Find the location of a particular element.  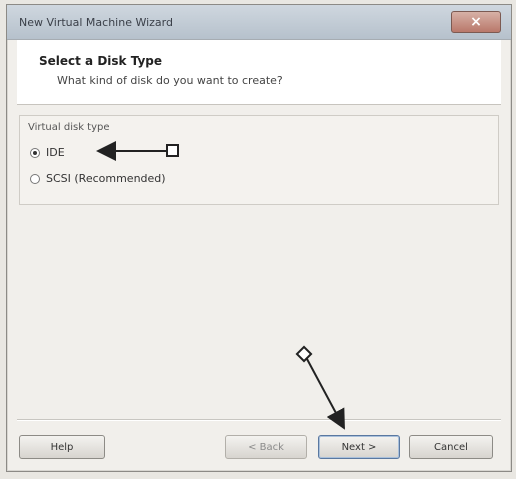

window-title: New Virtual Machine Wizard is located at coordinates (96, 22).